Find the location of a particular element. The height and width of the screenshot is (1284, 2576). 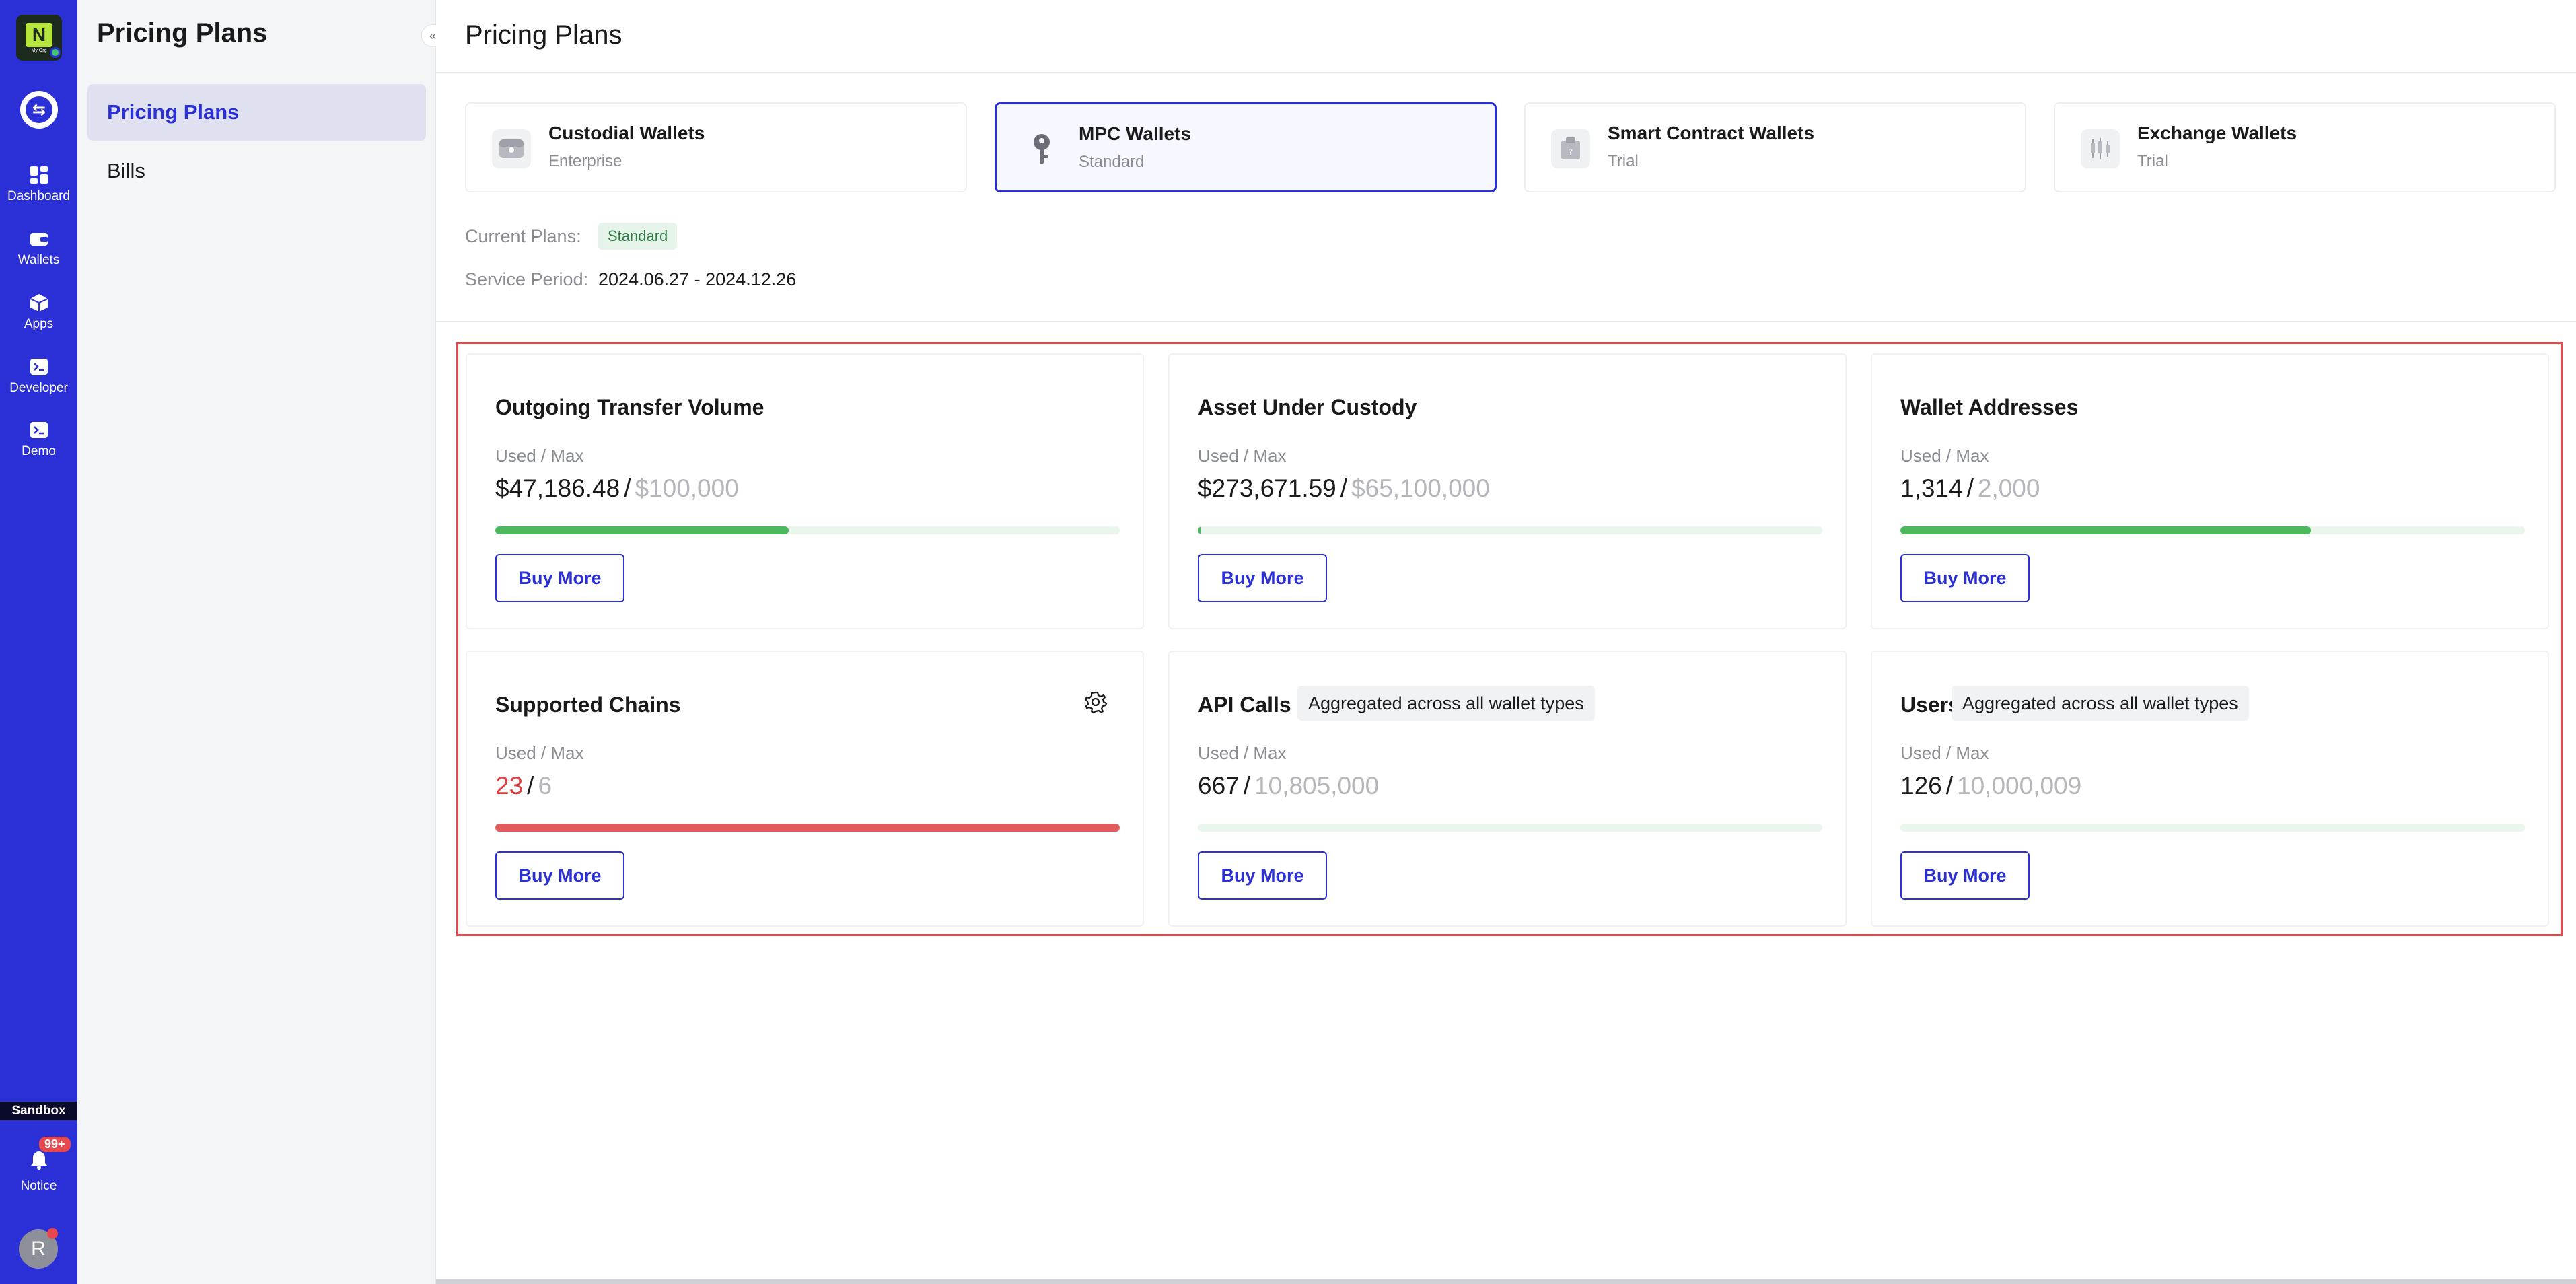

metric-title: API Calls is located at coordinates (1244, 704).